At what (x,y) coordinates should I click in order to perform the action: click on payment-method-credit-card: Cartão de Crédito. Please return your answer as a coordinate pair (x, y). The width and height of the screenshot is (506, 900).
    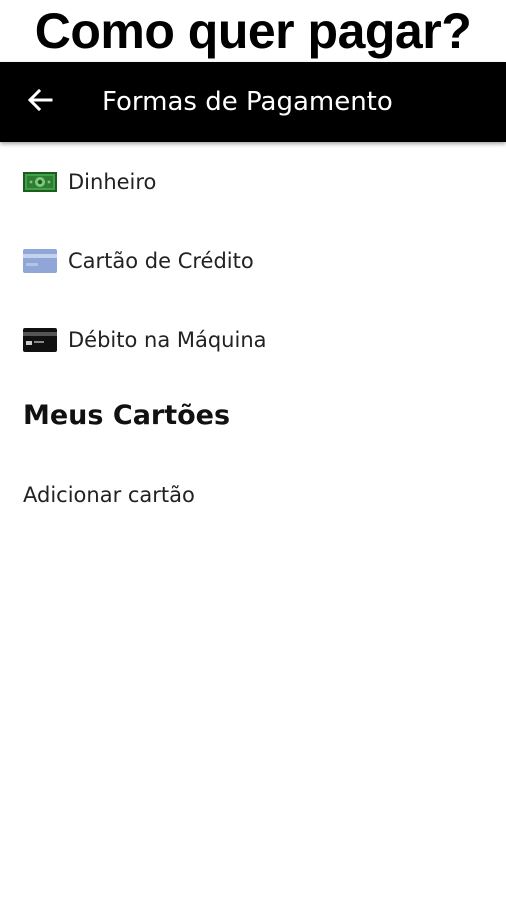
    Looking at the image, I should click on (138, 261).